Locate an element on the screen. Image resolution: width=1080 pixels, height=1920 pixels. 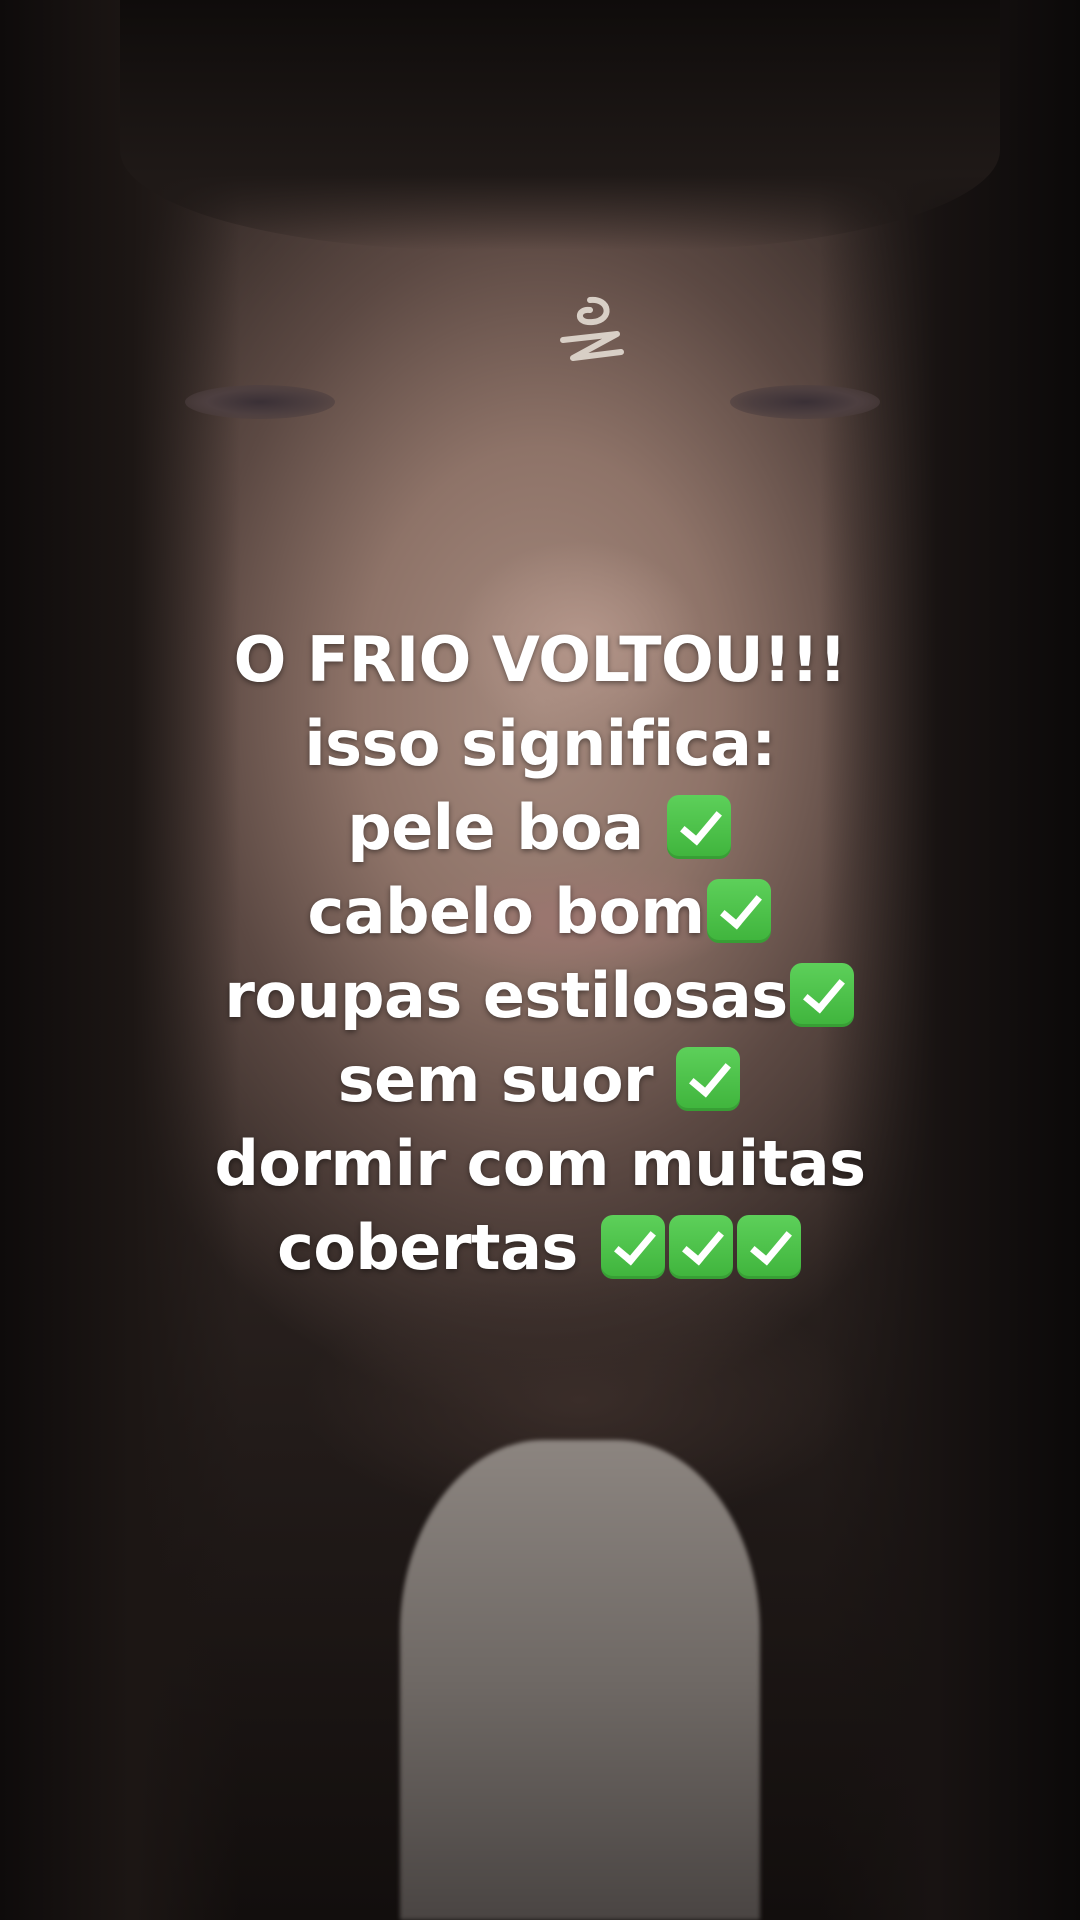
hair-bangs is located at coordinates (560, 125).